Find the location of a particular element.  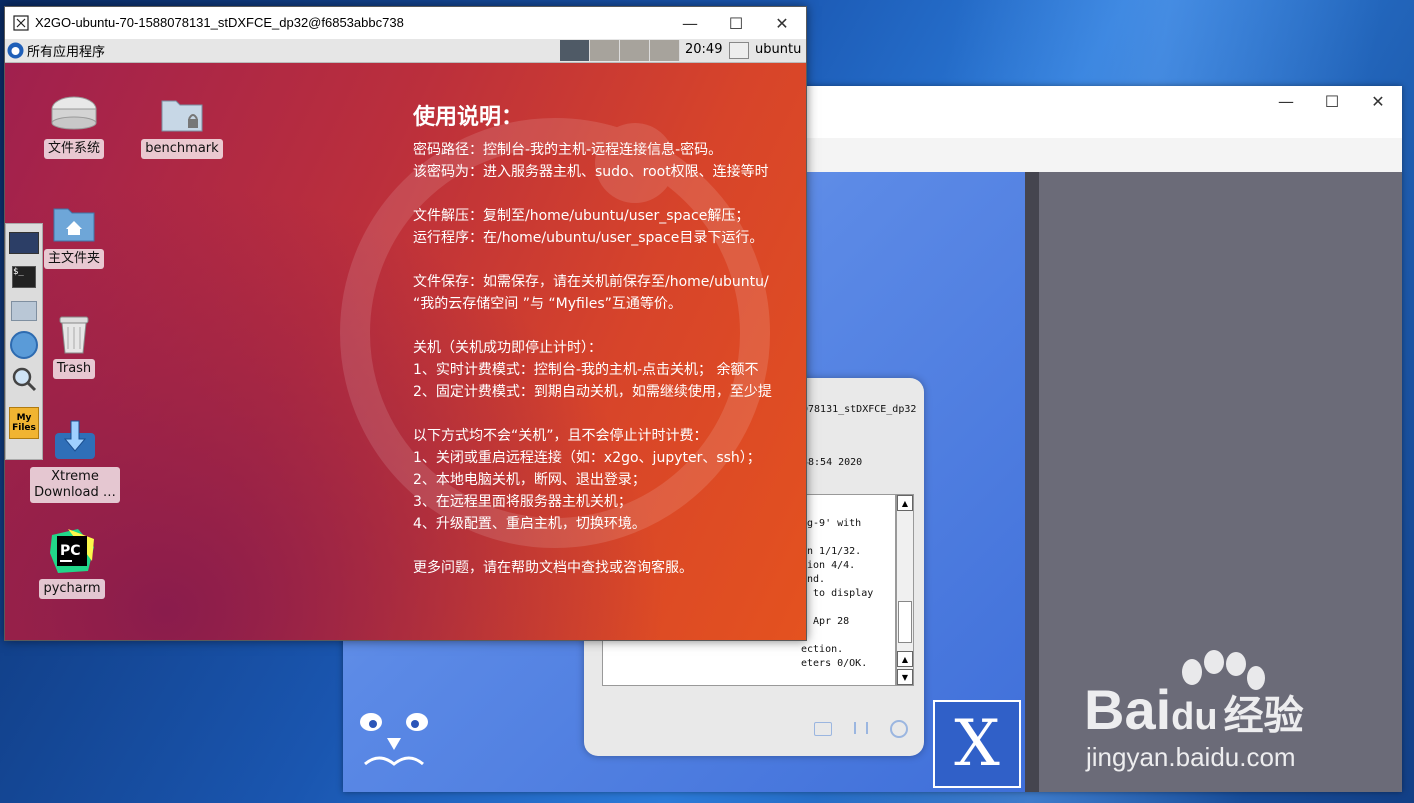

dock-browser is located at coordinates (24, 345).